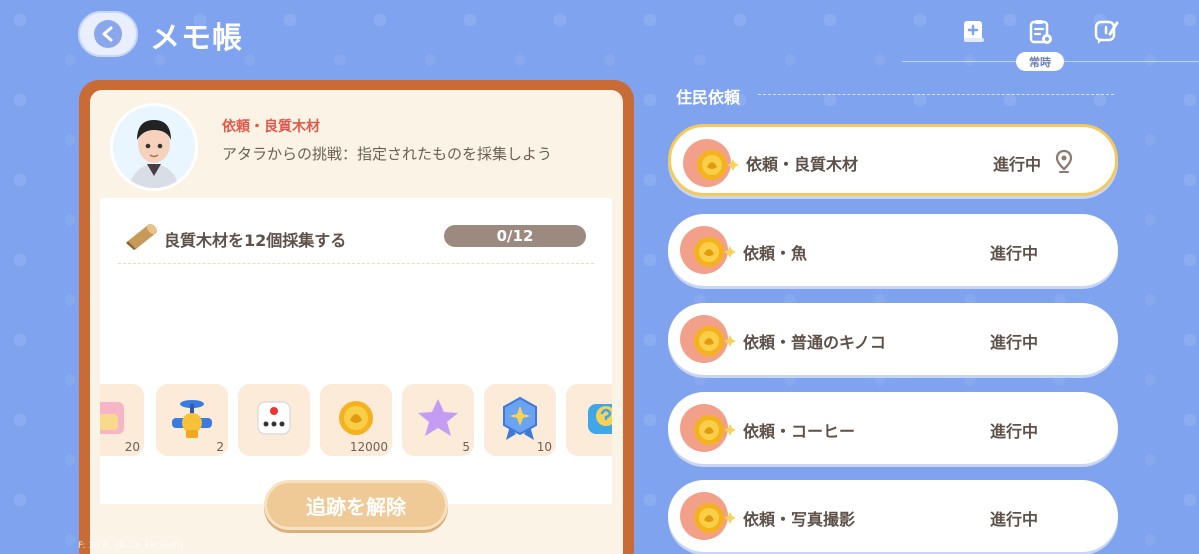 Image resolution: width=1199 pixels, height=554 pixels. I want to click on debug-overlay: F: 30 P: 26 ID: 16cjeefq, so click(130, 546).